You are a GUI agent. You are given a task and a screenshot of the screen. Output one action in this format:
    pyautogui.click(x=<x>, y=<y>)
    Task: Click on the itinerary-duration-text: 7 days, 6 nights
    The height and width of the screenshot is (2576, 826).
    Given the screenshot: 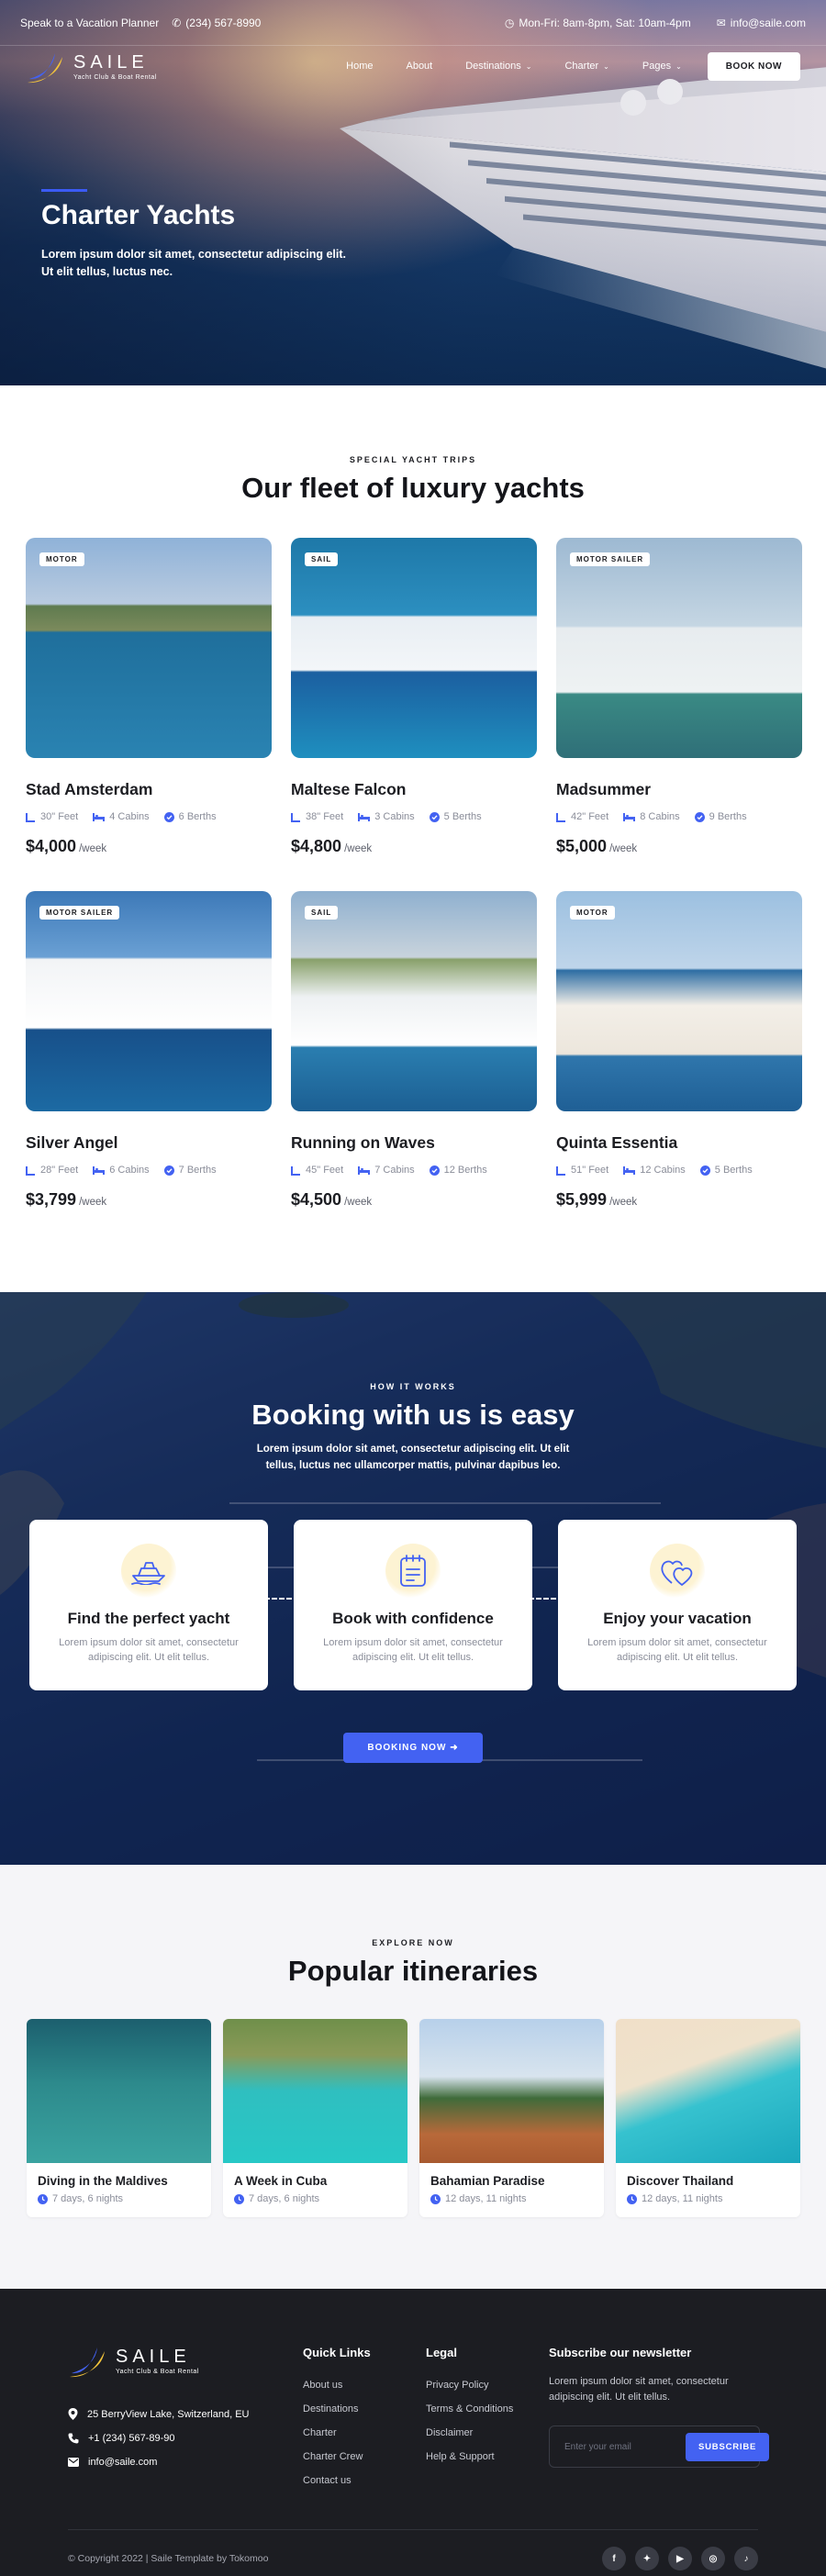 What is the action you would take?
    pyautogui.click(x=88, y=2198)
    